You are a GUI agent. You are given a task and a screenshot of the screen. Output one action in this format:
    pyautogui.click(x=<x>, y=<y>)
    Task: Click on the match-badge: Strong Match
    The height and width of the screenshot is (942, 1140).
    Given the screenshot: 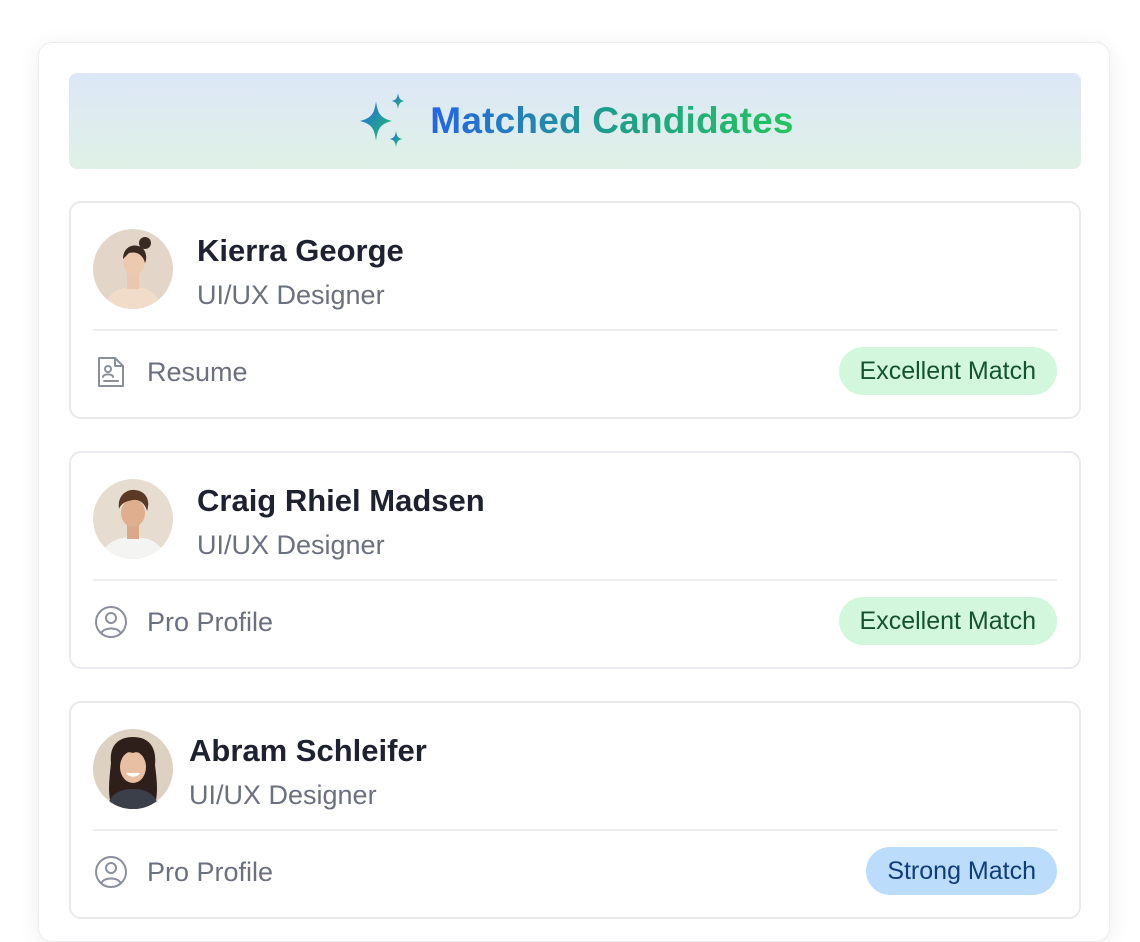 What is the action you would take?
    pyautogui.click(x=961, y=871)
    